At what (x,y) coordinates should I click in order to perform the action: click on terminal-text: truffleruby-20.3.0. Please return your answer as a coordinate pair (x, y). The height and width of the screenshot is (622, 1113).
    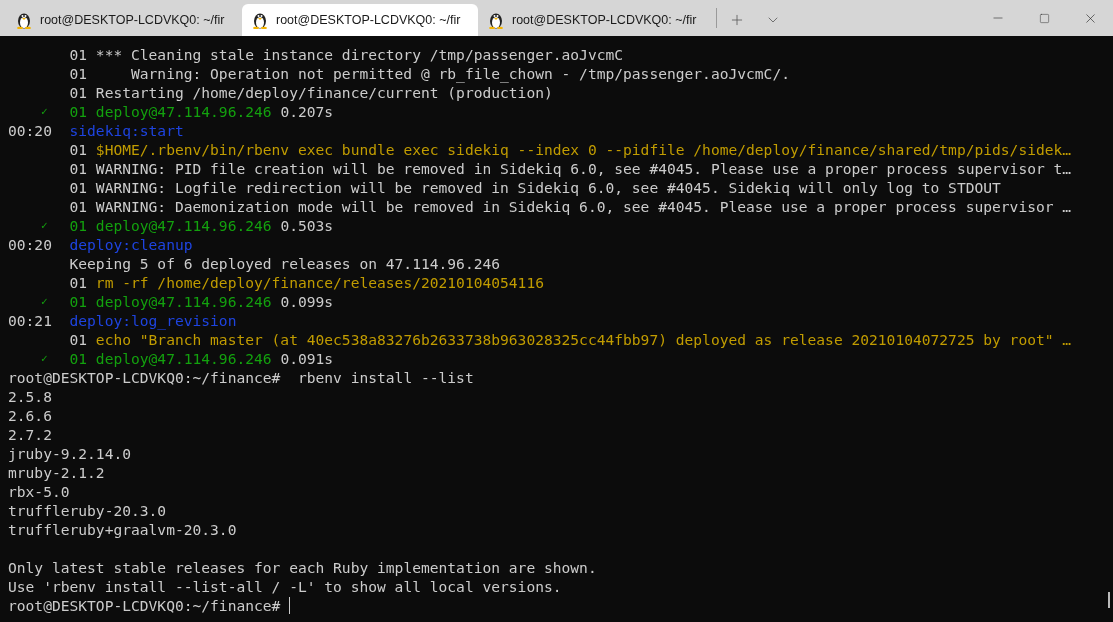
    Looking at the image, I should click on (87, 510).